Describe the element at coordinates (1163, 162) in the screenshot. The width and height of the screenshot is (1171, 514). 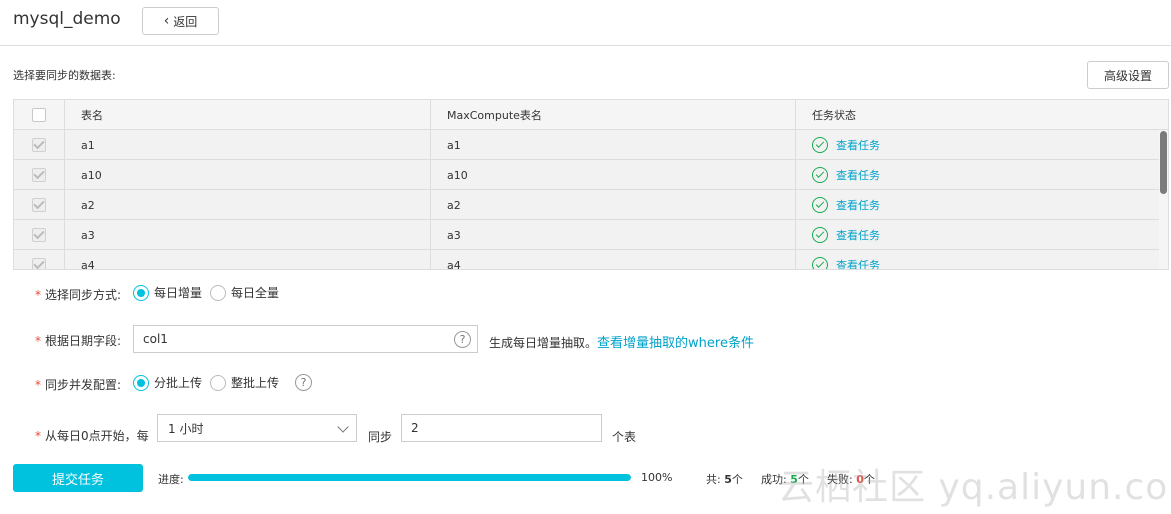
I see `scrollbar-thumb` at that location.